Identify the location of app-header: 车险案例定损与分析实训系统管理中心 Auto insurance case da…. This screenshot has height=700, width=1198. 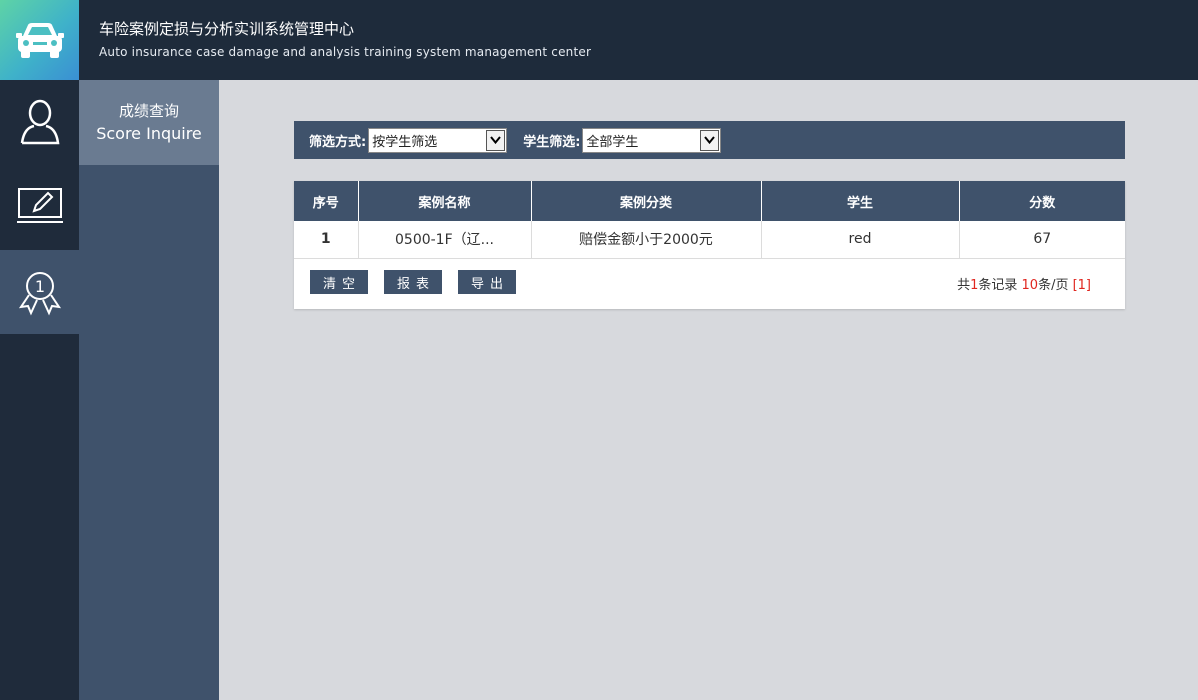
(599, 40).